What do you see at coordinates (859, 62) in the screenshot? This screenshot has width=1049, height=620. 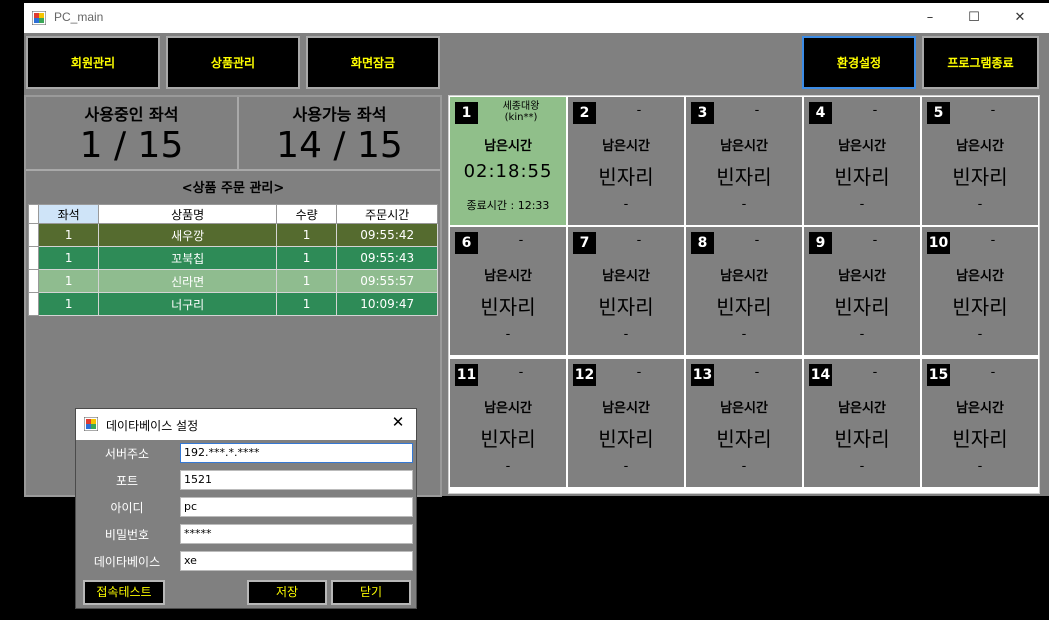 I see `settings-button: 환경설정` at bounding box center [859, 62].